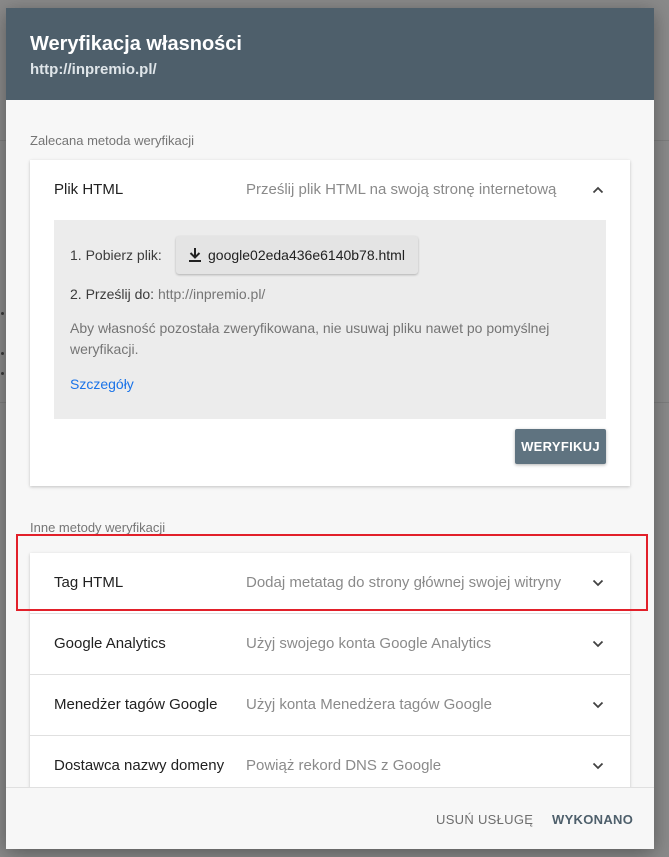 This screenshot has width=669, height=857. Describe the element at coordinates (116, 255) in the screenshot. I see `step1-label: 1. Pobierz plik:` at that location.